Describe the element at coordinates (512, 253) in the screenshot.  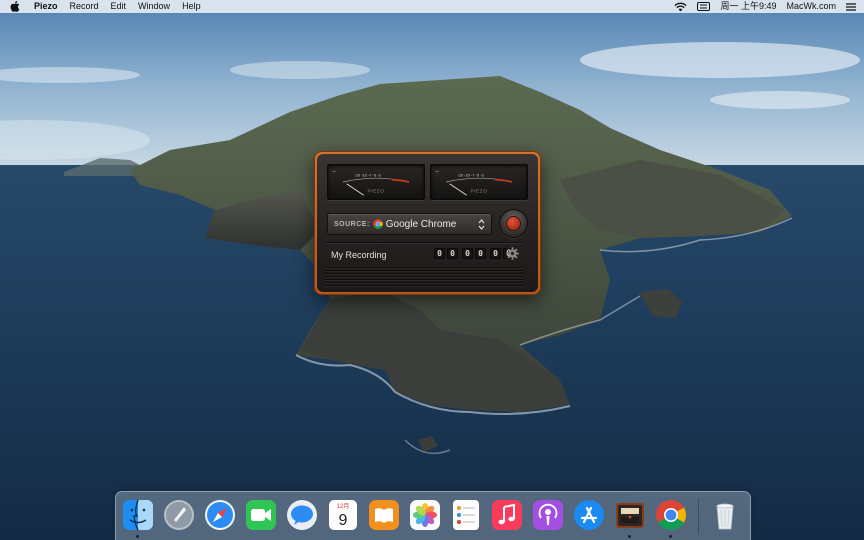
I see `gear-icon` at that location.